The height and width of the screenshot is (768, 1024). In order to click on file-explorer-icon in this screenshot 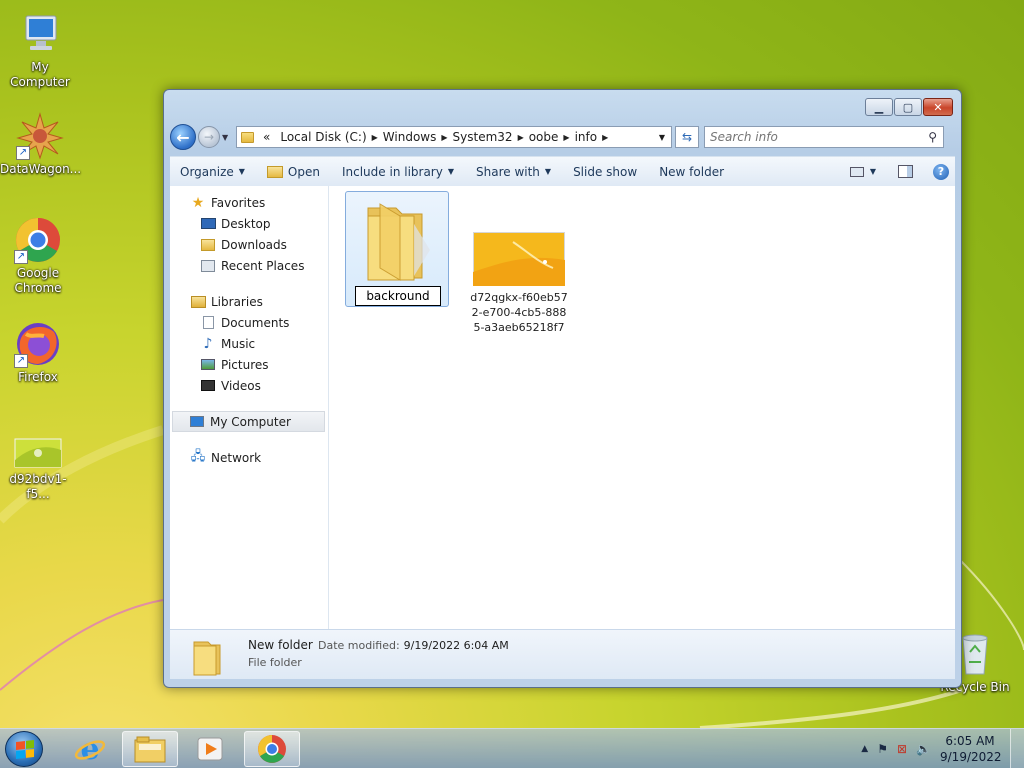, I will do `click(150, 749)`.